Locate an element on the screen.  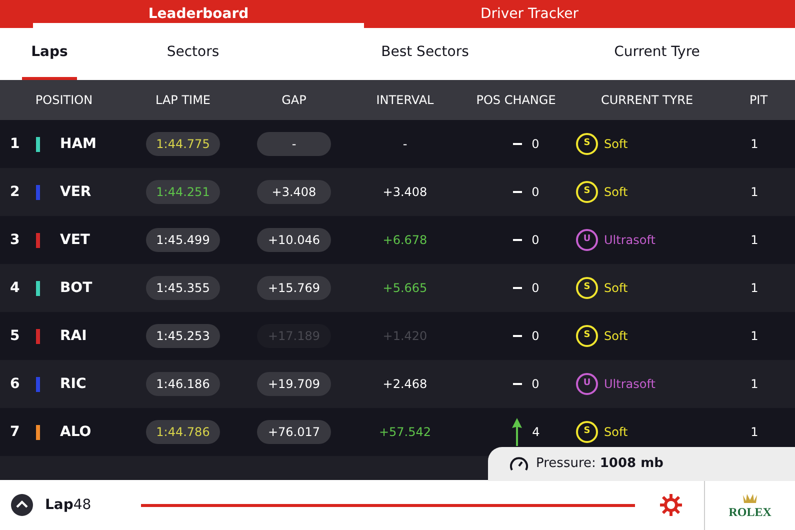
column-header: POS CHANGE is located at coordinates (516, 100).